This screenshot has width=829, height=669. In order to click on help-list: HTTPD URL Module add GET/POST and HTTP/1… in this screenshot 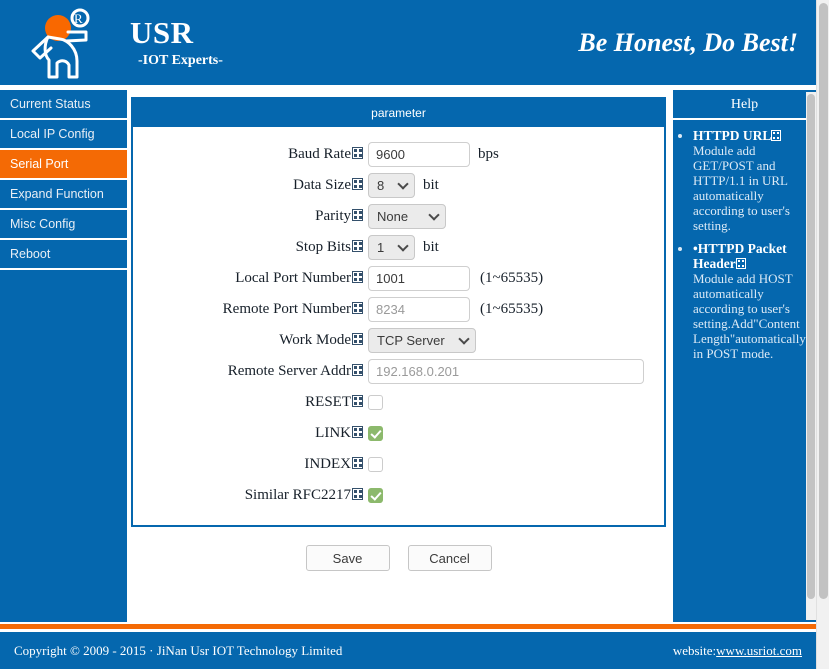, I will do `click(745, 244)`.